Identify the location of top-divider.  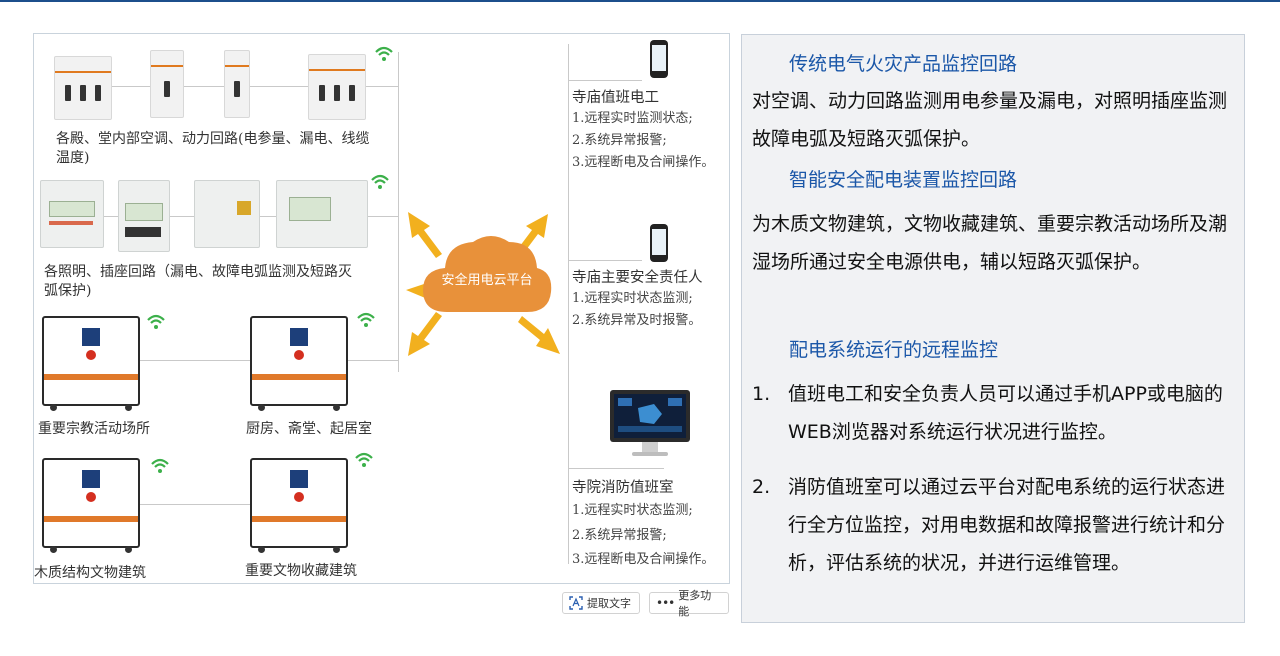
(640, 1).